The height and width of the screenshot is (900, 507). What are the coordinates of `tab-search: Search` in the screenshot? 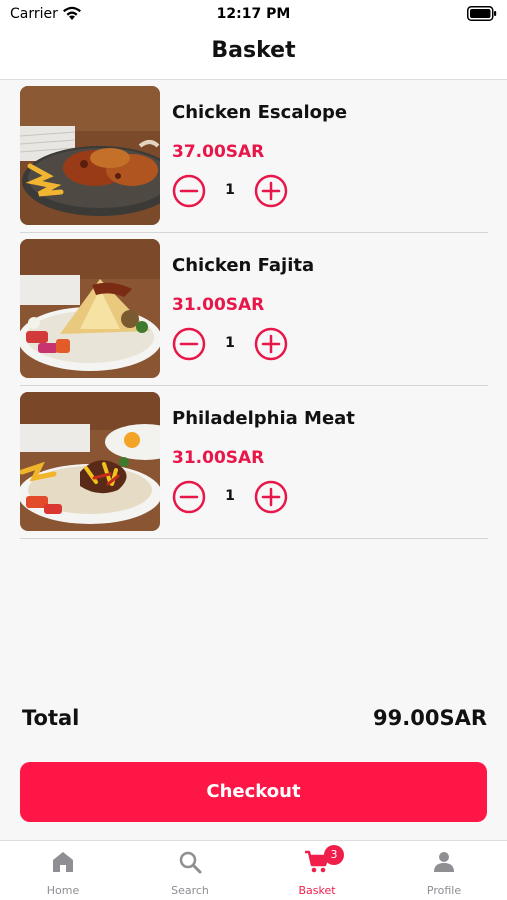 It's located at (190, 870).